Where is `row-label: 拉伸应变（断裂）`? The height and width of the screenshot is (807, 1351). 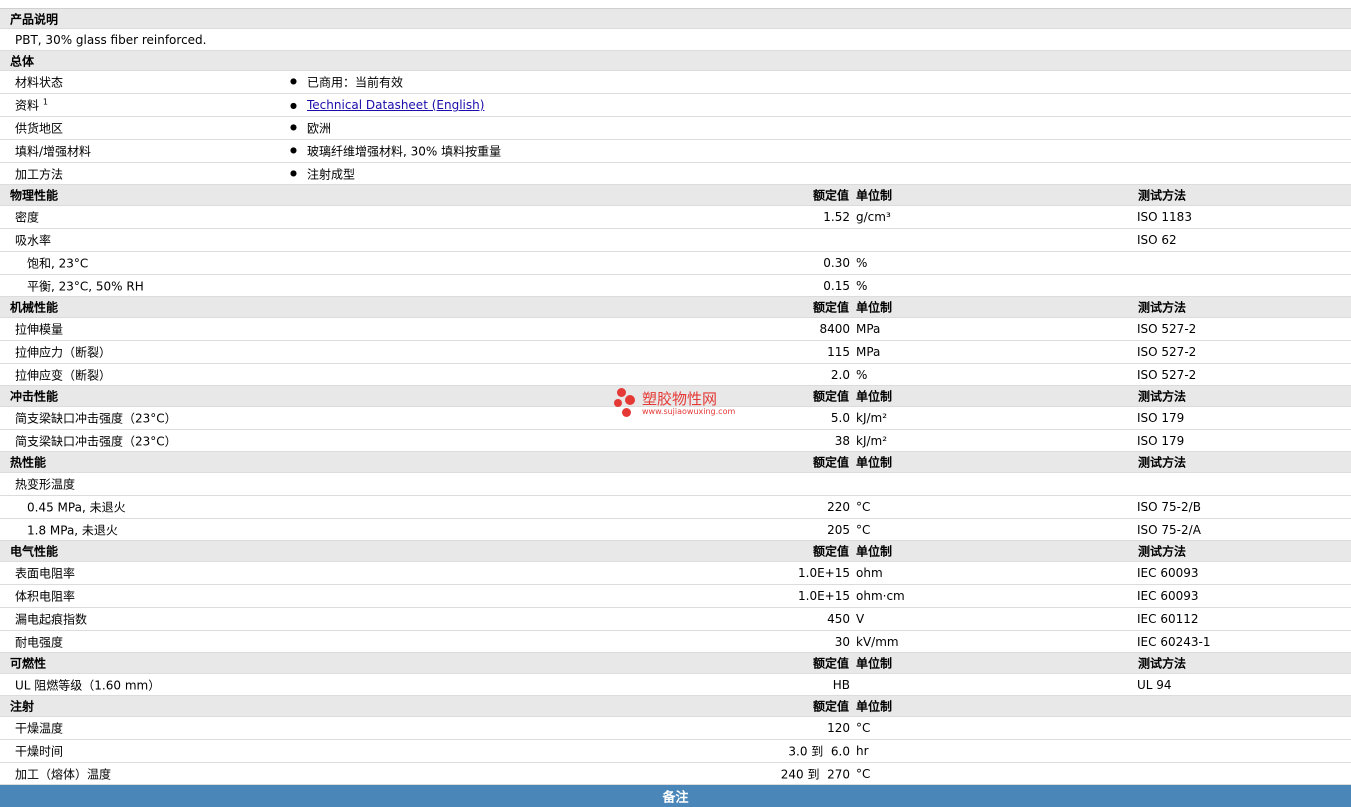 row-label: 拉伸应变（断裂） is located at coordinates (63, 375).